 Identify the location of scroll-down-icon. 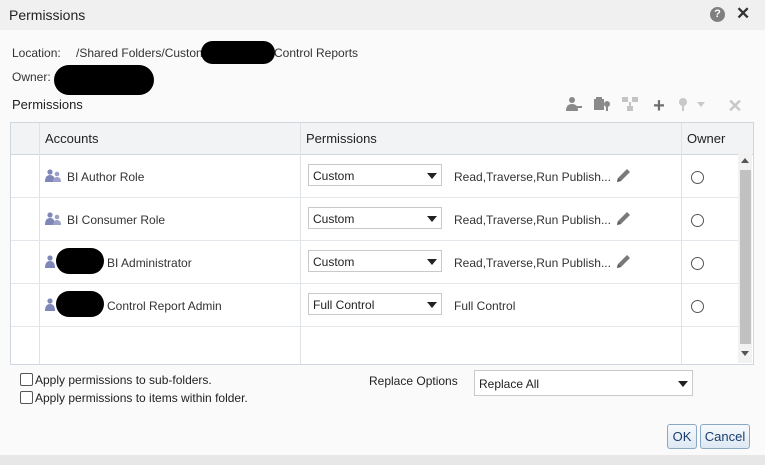
(745, 353).